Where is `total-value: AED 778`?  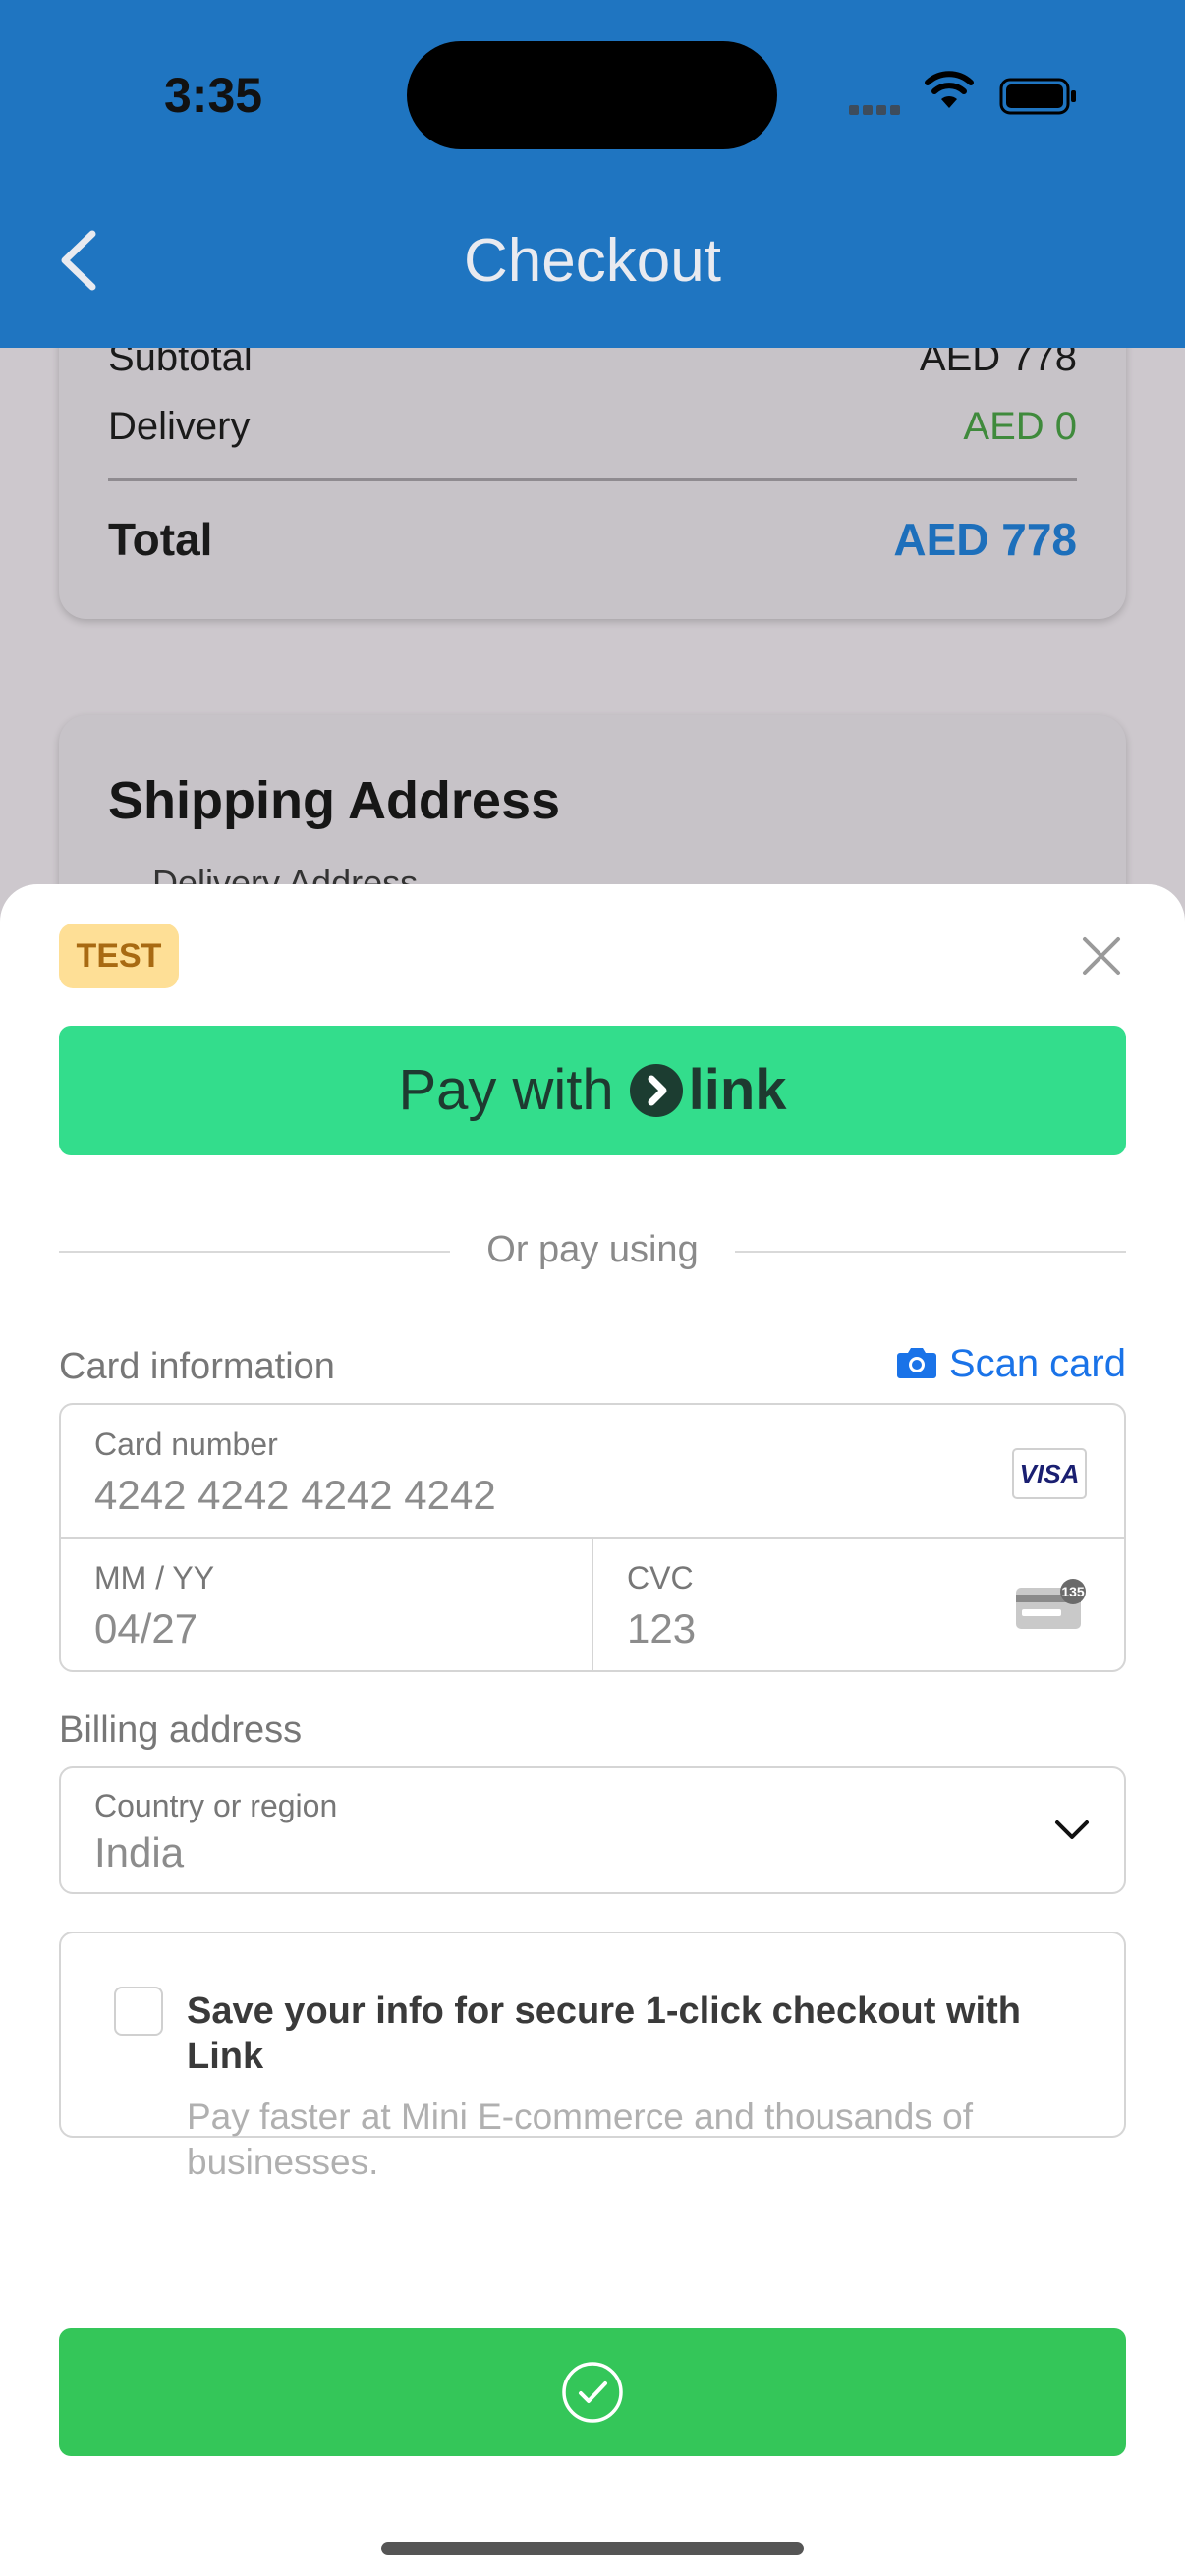 total-value: AED 778 is located at coordinates (985, 539).